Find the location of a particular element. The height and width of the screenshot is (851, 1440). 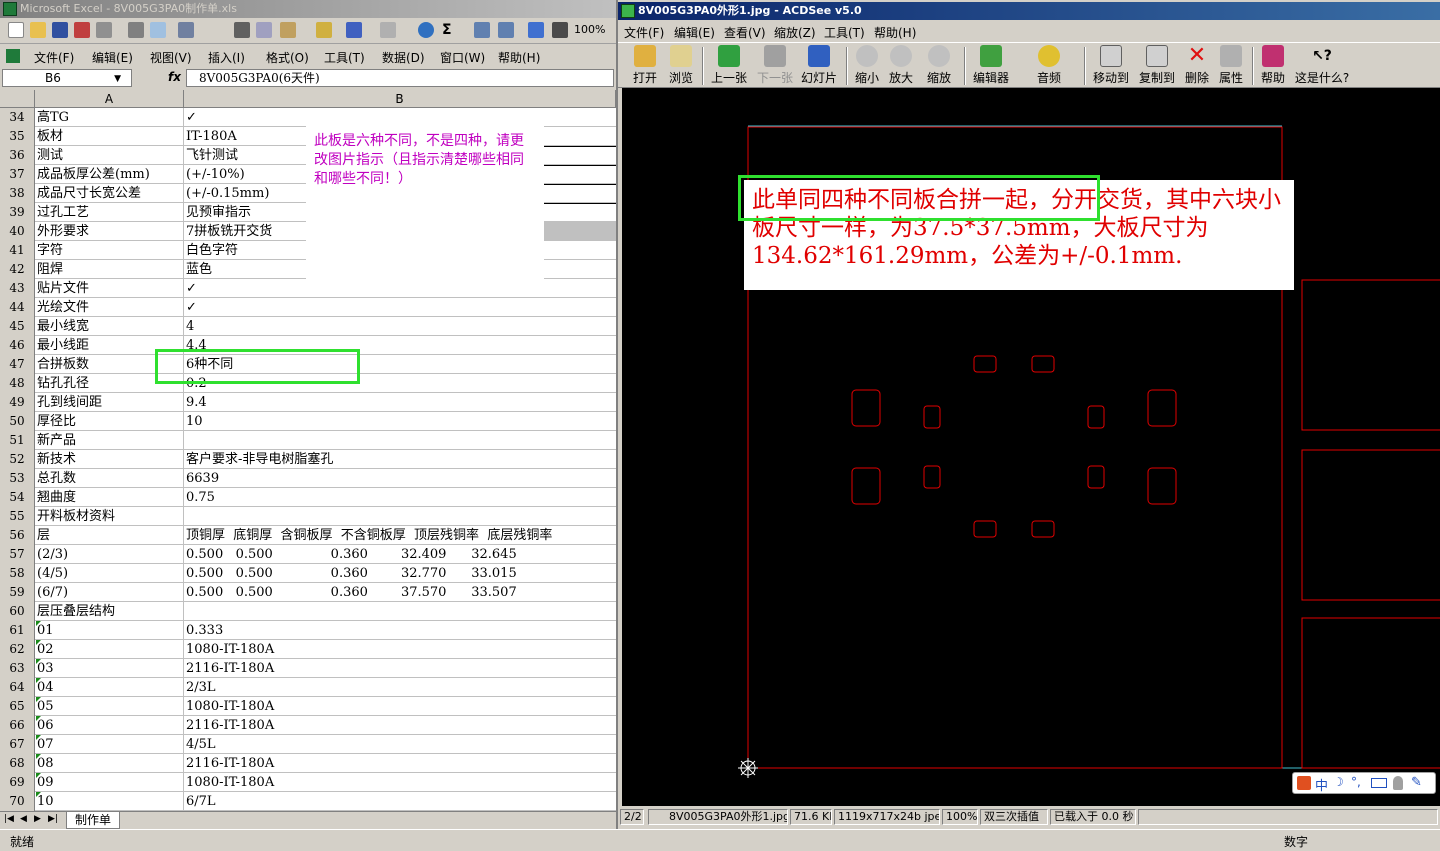

row-header: 65 is located at coordinates (17, 706).